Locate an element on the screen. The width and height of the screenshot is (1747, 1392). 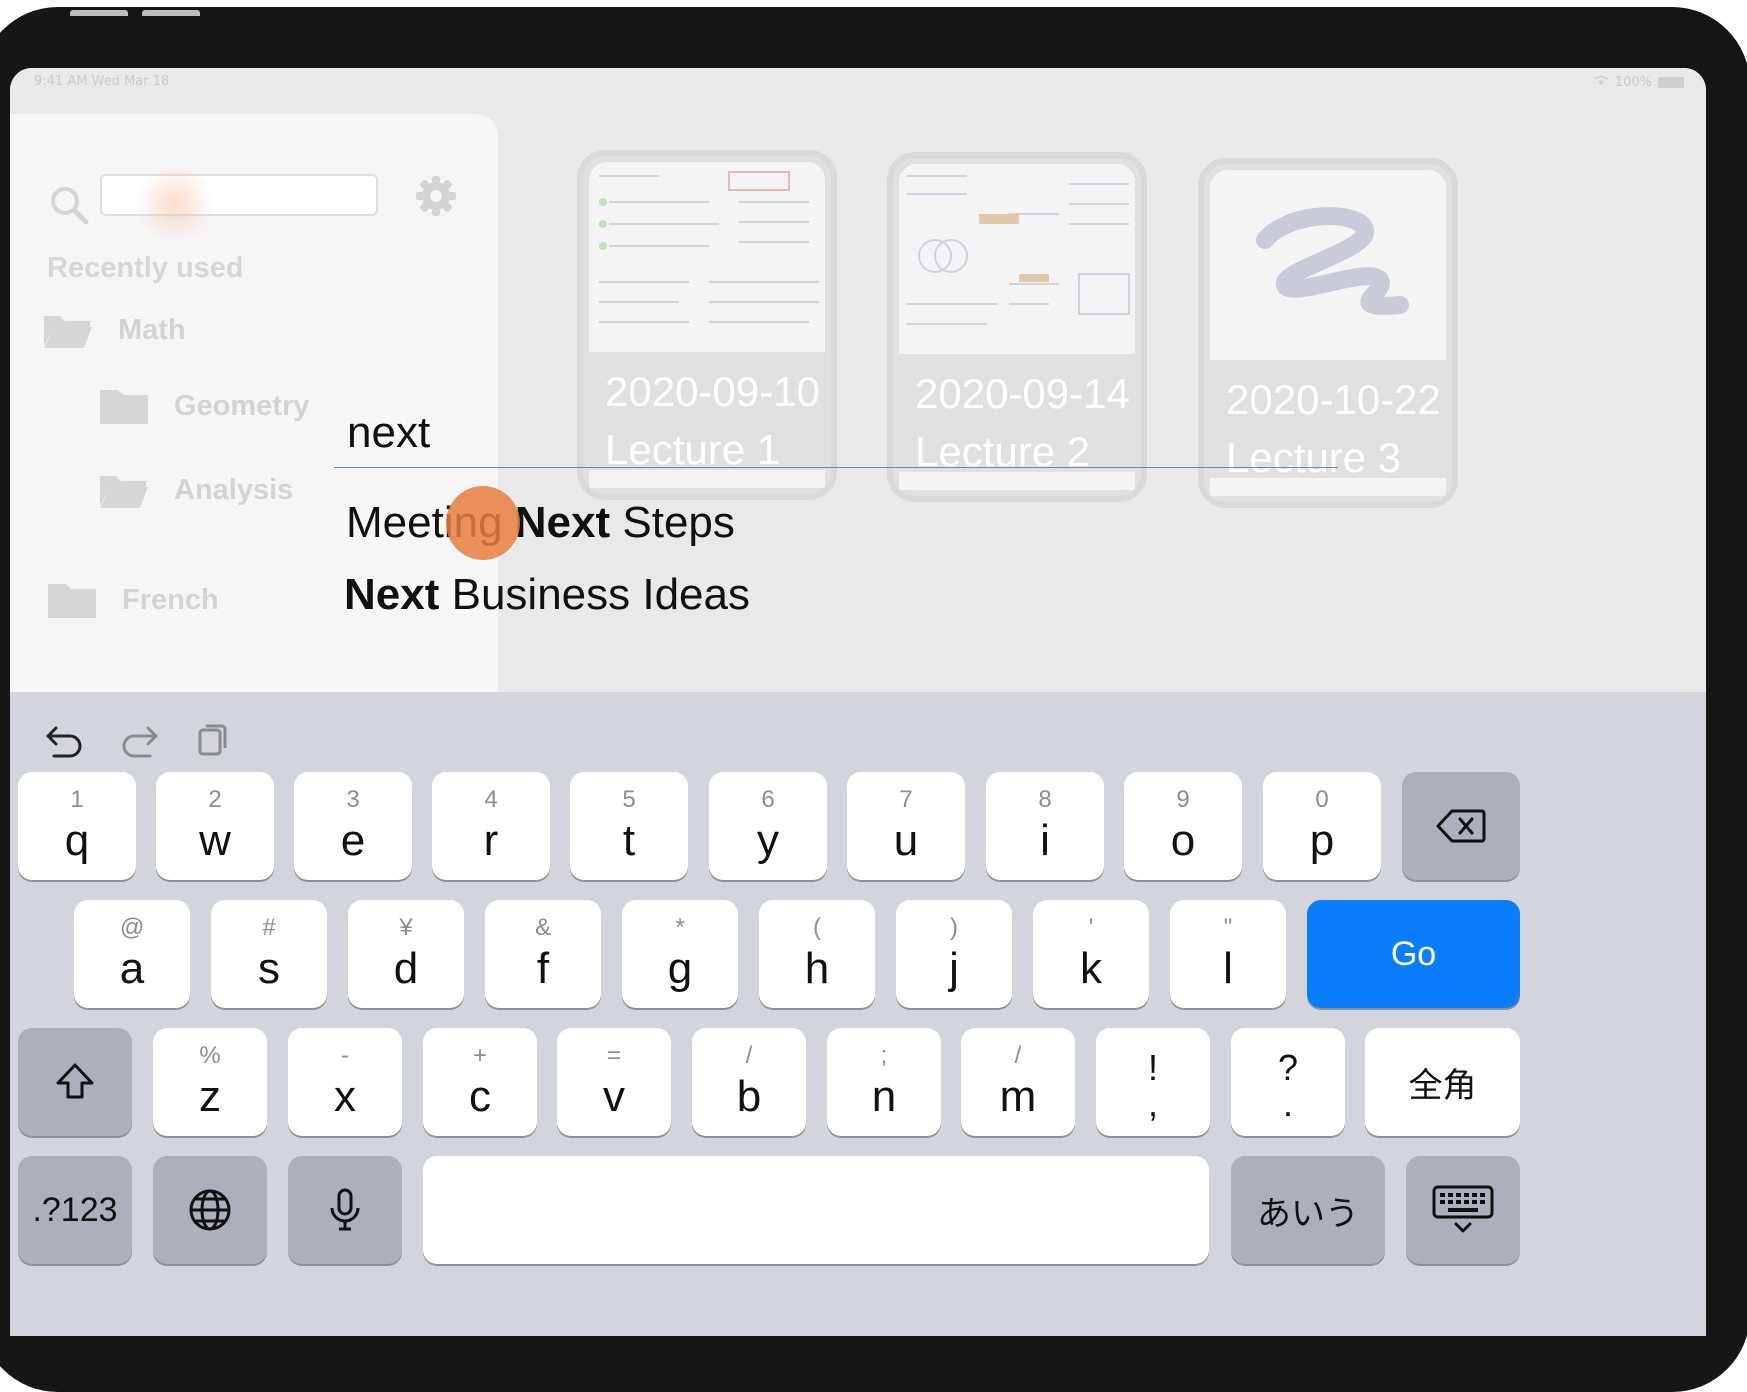
key-a: @ a is located at coordinates (132, 954).